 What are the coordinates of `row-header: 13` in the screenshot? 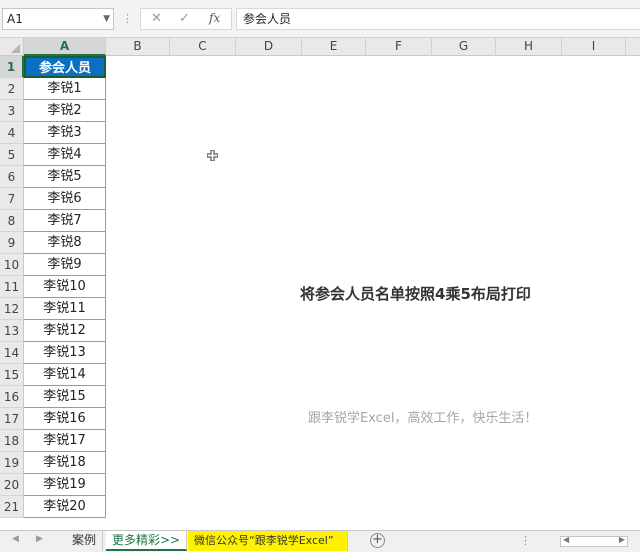 It's located at (12, 331).